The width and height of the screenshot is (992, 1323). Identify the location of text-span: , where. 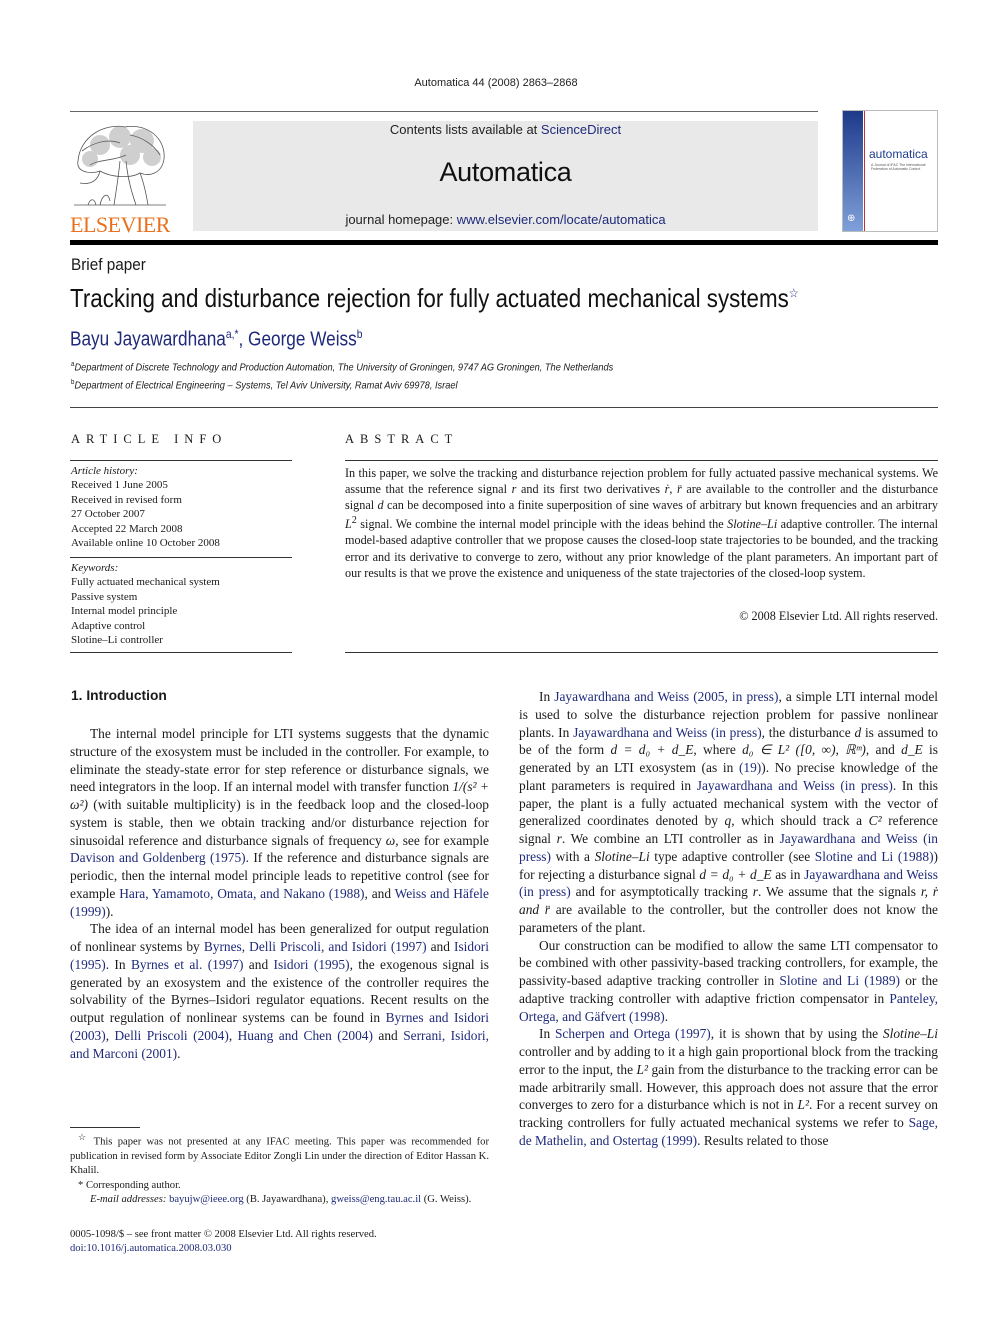
(718, 750).